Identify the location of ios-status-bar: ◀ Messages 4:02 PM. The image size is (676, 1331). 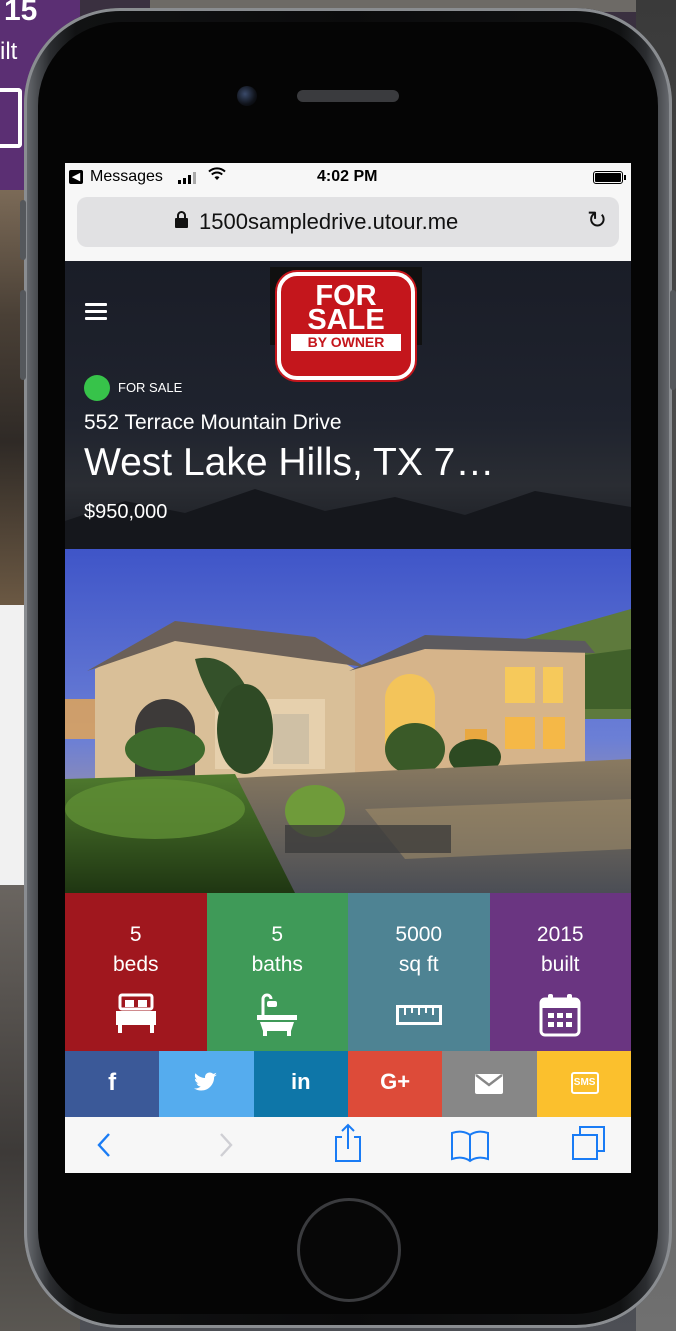
(348, 177).